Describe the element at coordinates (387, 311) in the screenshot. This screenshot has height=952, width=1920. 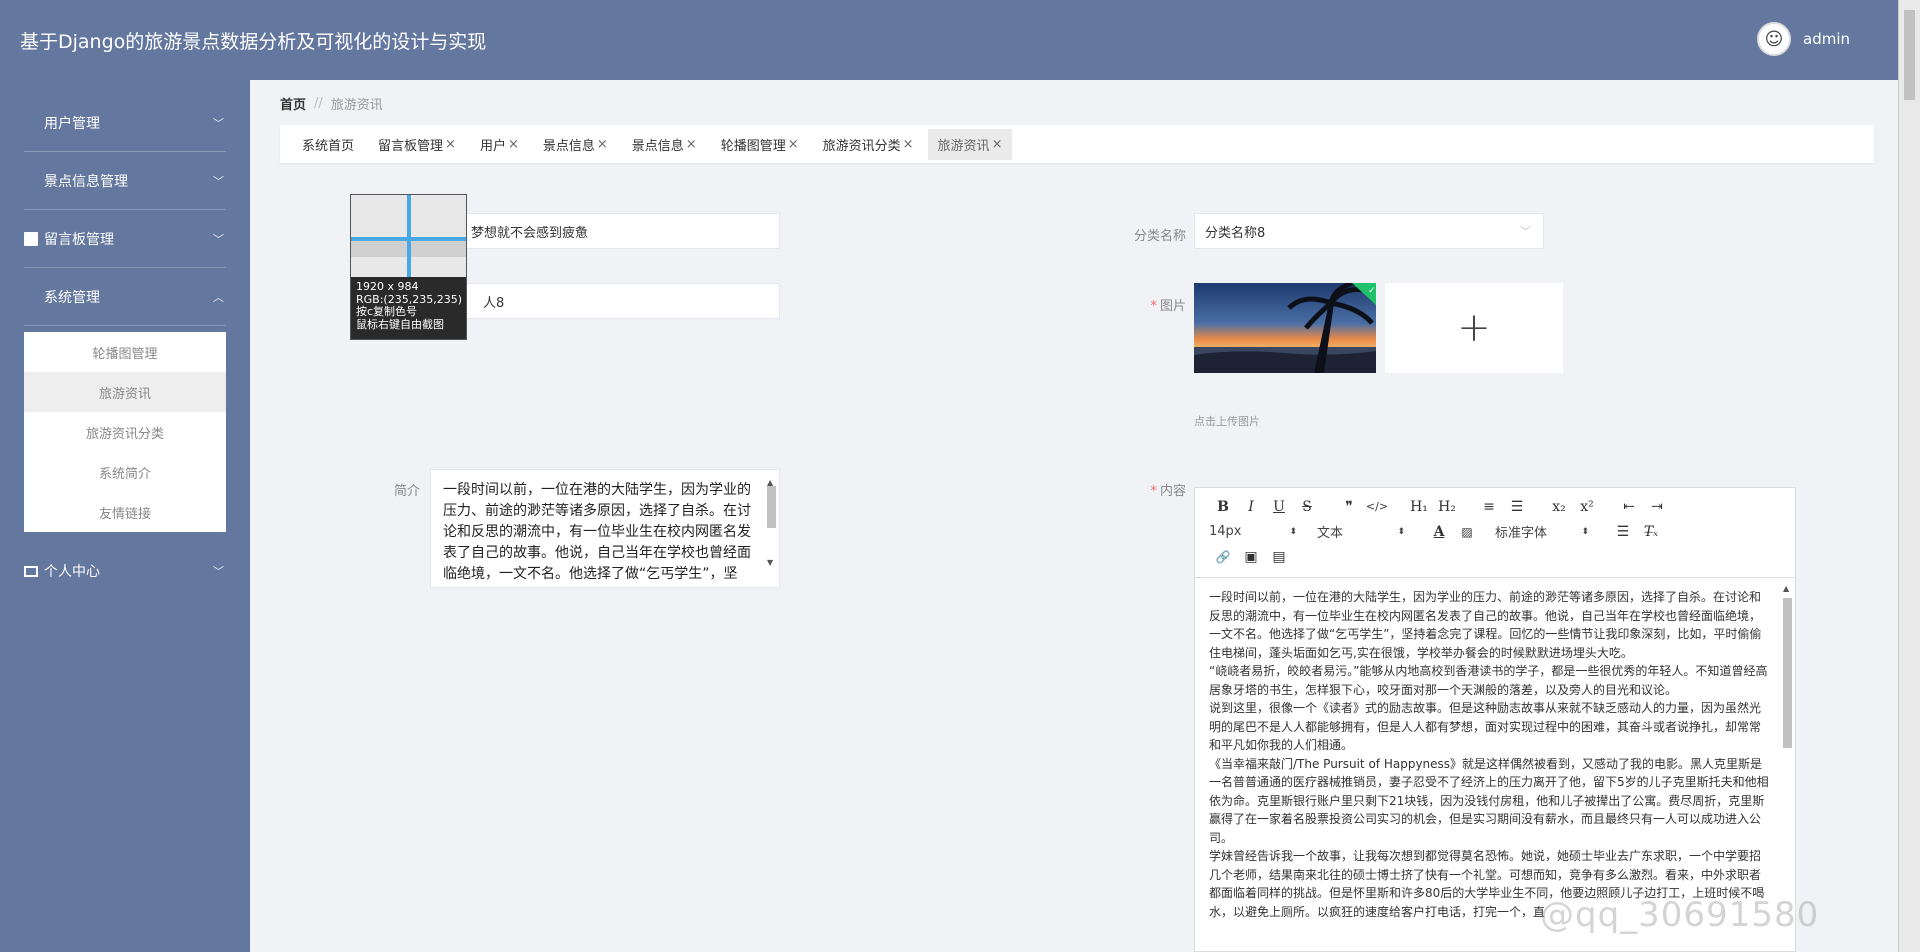
I see `magnifier-hint-copy: 按c复制色号` at that location.